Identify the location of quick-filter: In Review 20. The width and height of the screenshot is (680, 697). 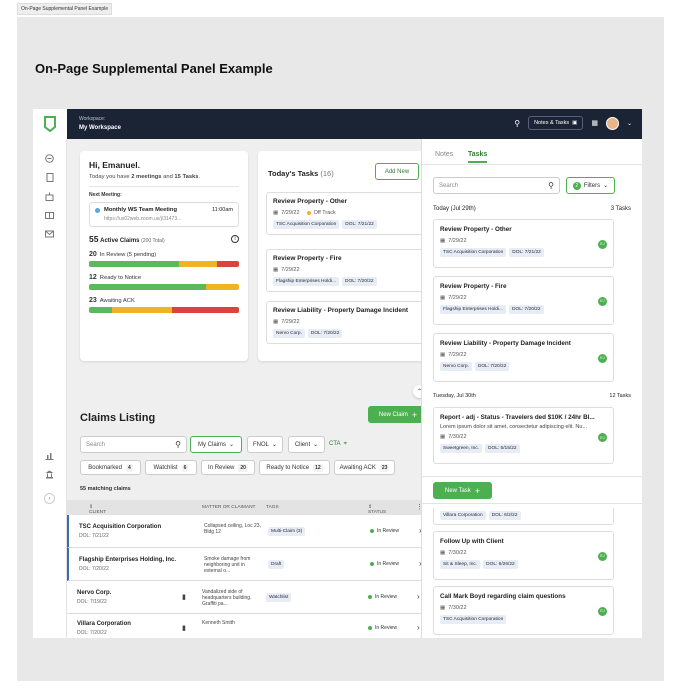
(228, 467).